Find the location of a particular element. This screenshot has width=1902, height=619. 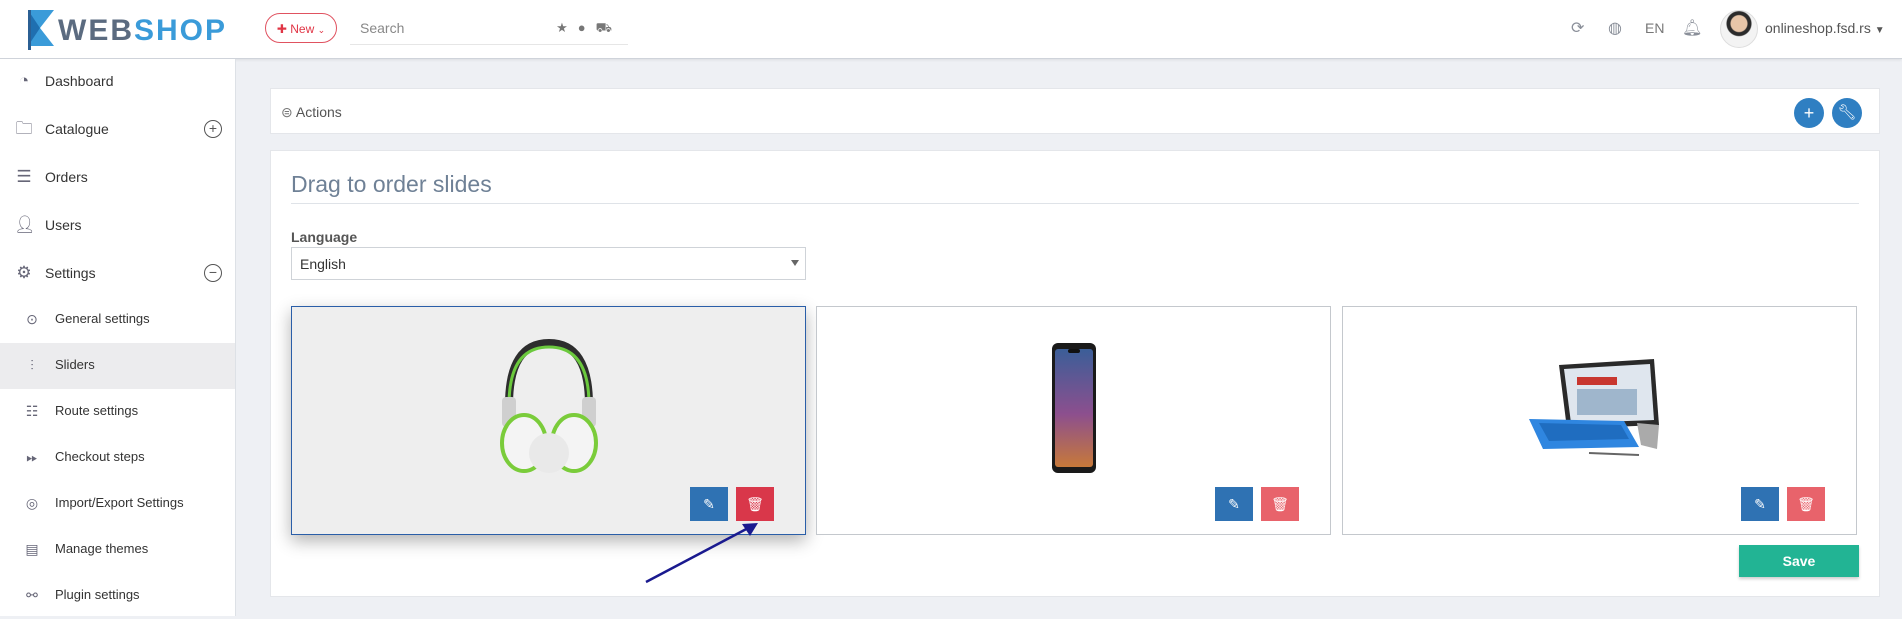

brand-name: WEBSHOP is located at coordinates (143, 30).